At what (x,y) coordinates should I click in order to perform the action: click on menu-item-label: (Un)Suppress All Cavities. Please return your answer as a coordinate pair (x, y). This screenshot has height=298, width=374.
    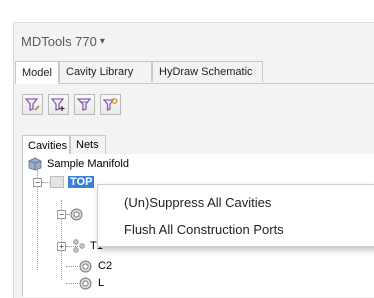
    Looking at the image, I should click on (198, 202).